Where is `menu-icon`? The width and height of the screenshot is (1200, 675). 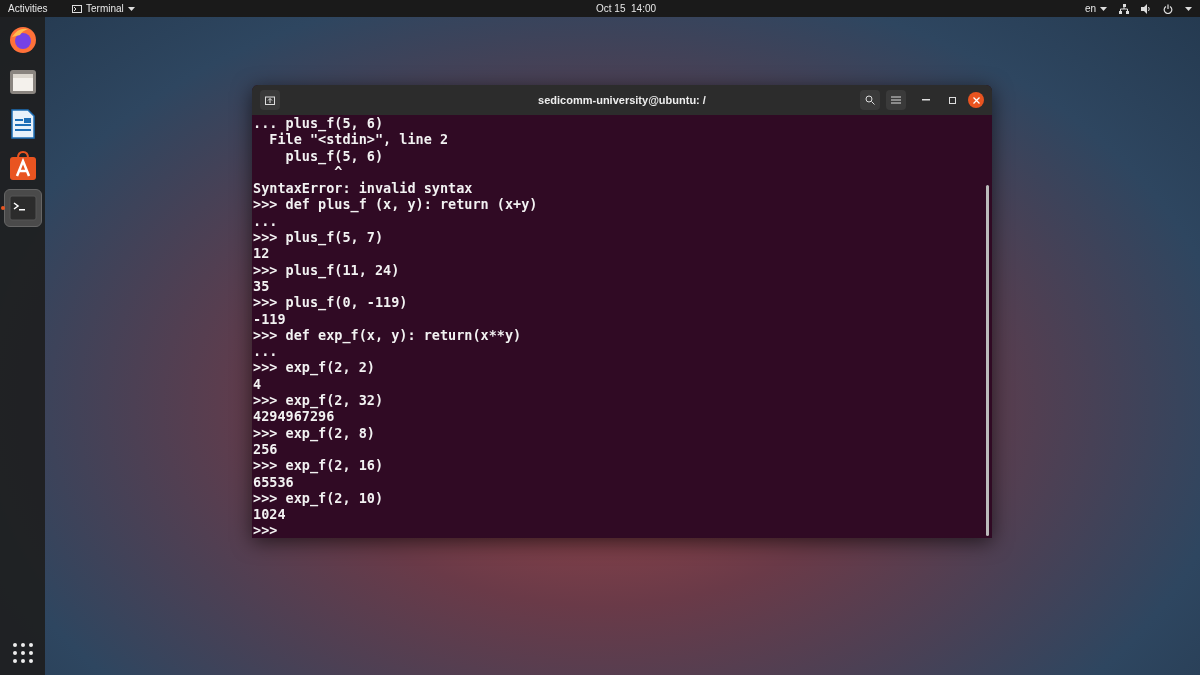
menu-icon is located at coordinates (896, 100).